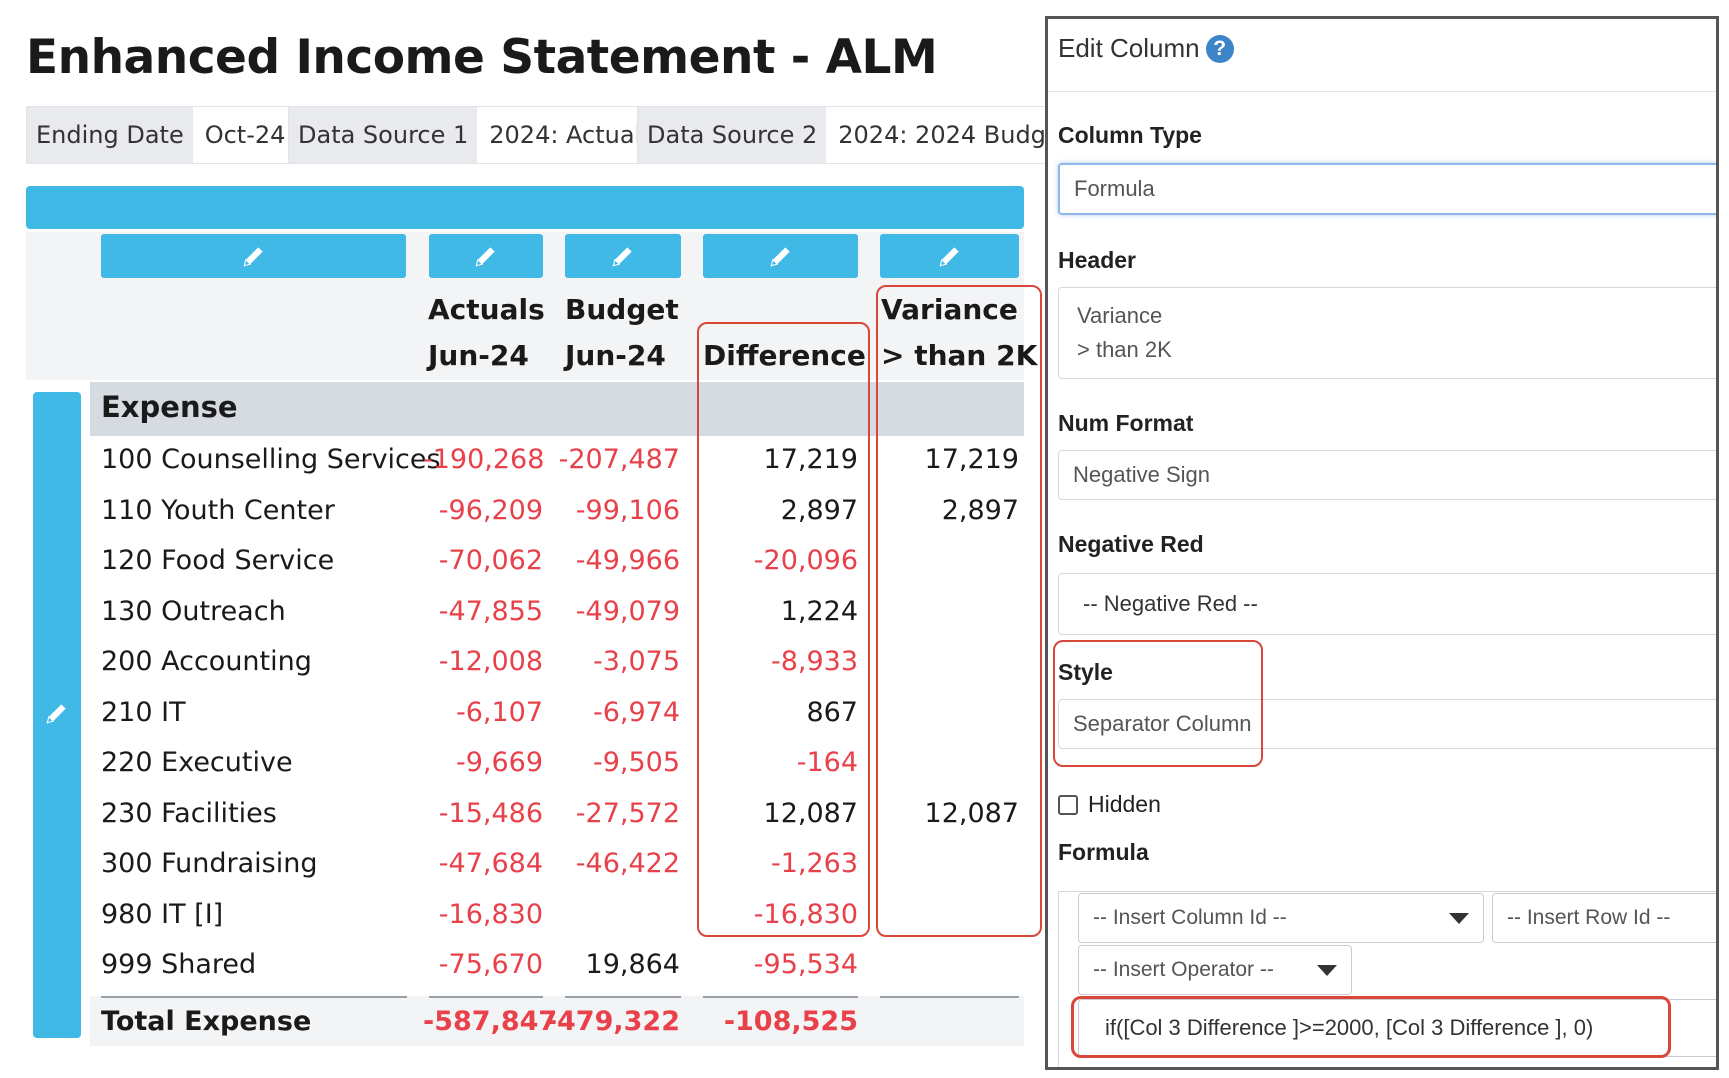  I want to click on filter-label: Data Source 2, so click(732, 135).